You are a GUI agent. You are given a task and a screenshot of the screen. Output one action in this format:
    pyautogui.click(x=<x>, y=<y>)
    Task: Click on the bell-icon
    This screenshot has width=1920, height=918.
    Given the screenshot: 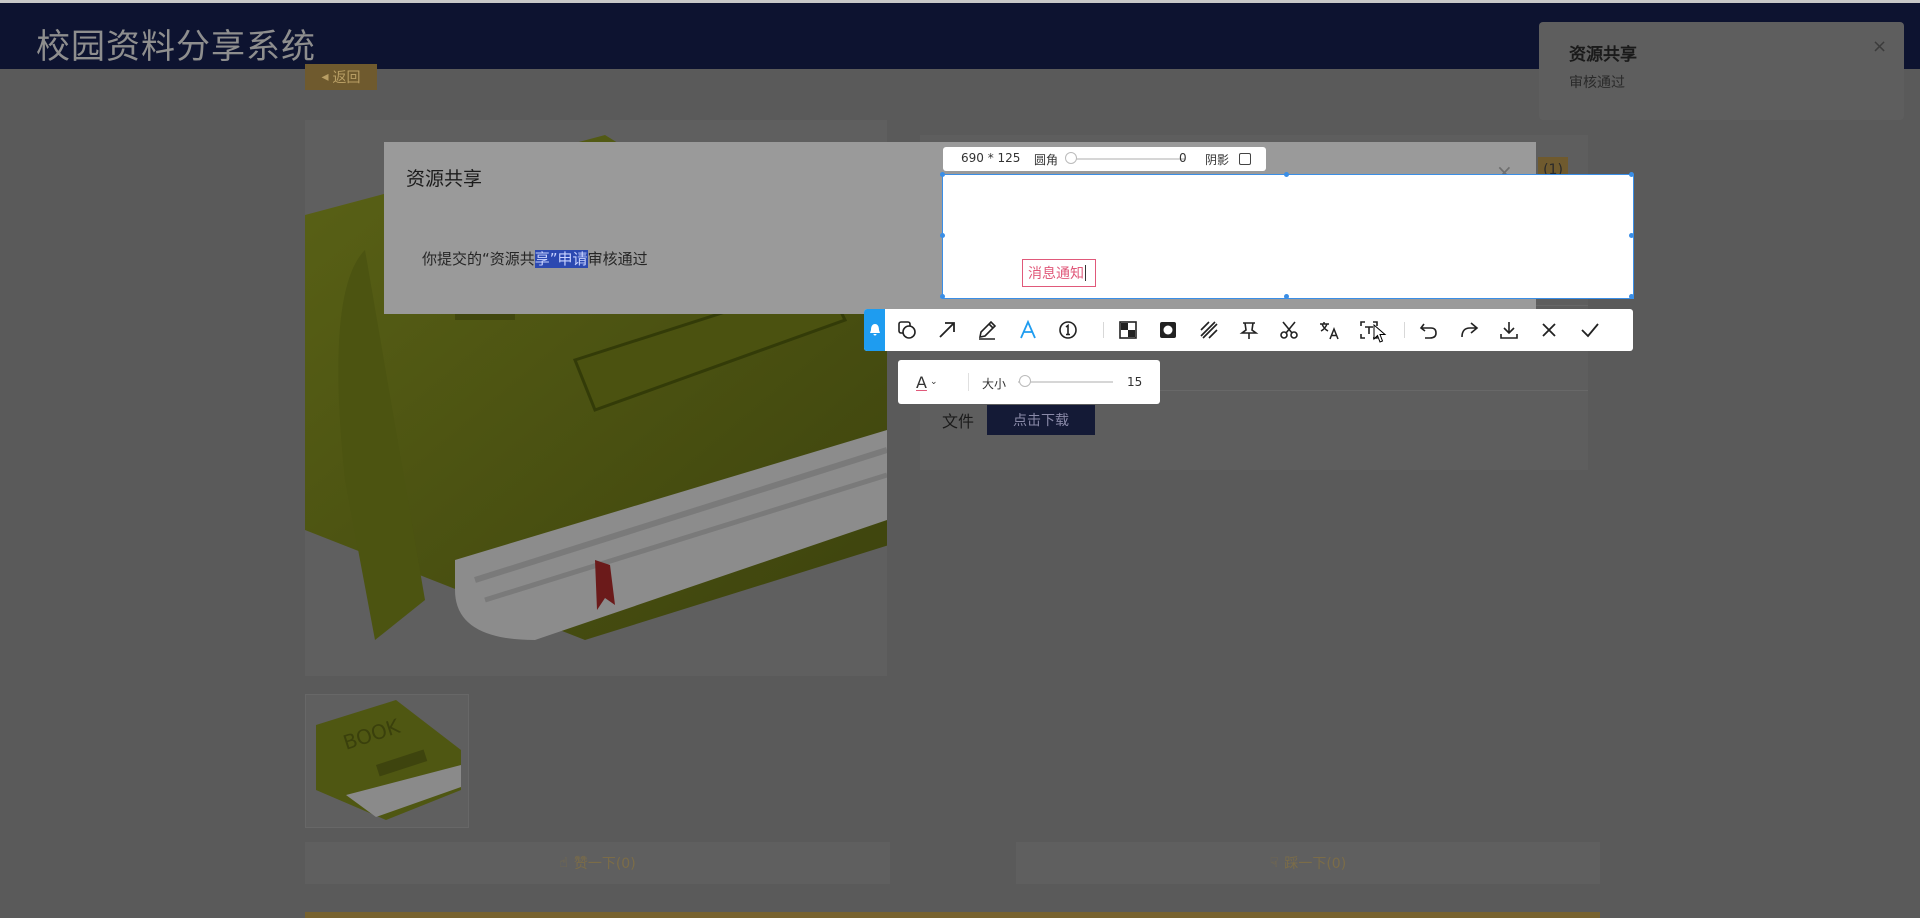 What is the action you would take?
    pyautogui.click(x=874, y=330)
    